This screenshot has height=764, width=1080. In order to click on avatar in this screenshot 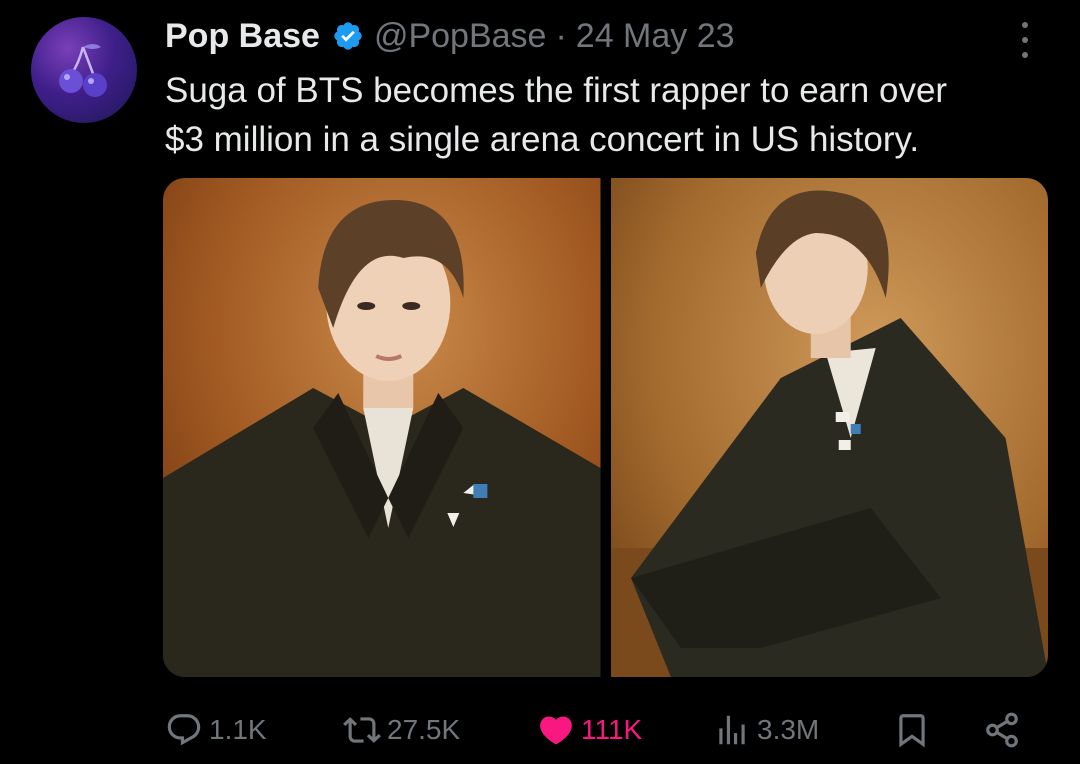, I will do `click(84, 70)`.